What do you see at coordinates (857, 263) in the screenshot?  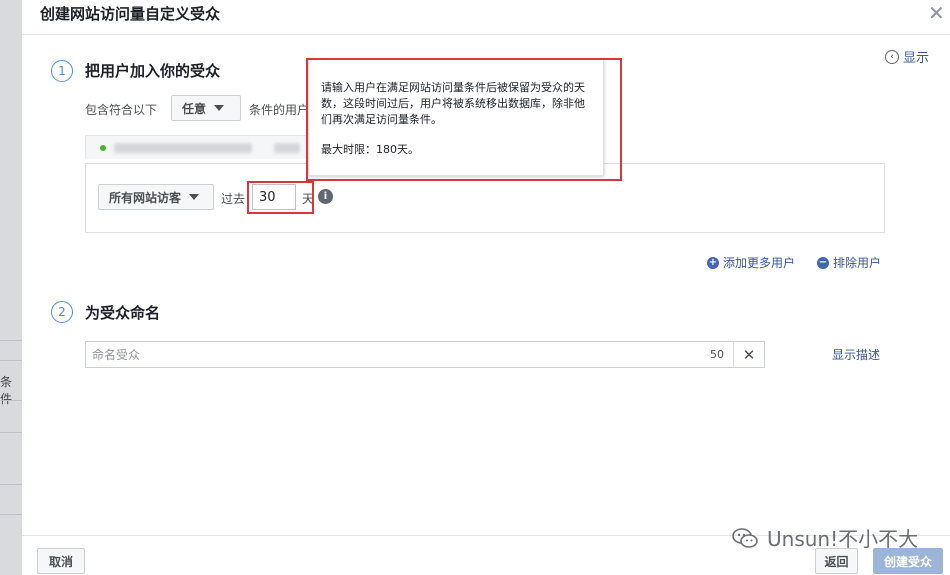 I see `exclude-label: 排除用户` at bounding box center [857, 263].